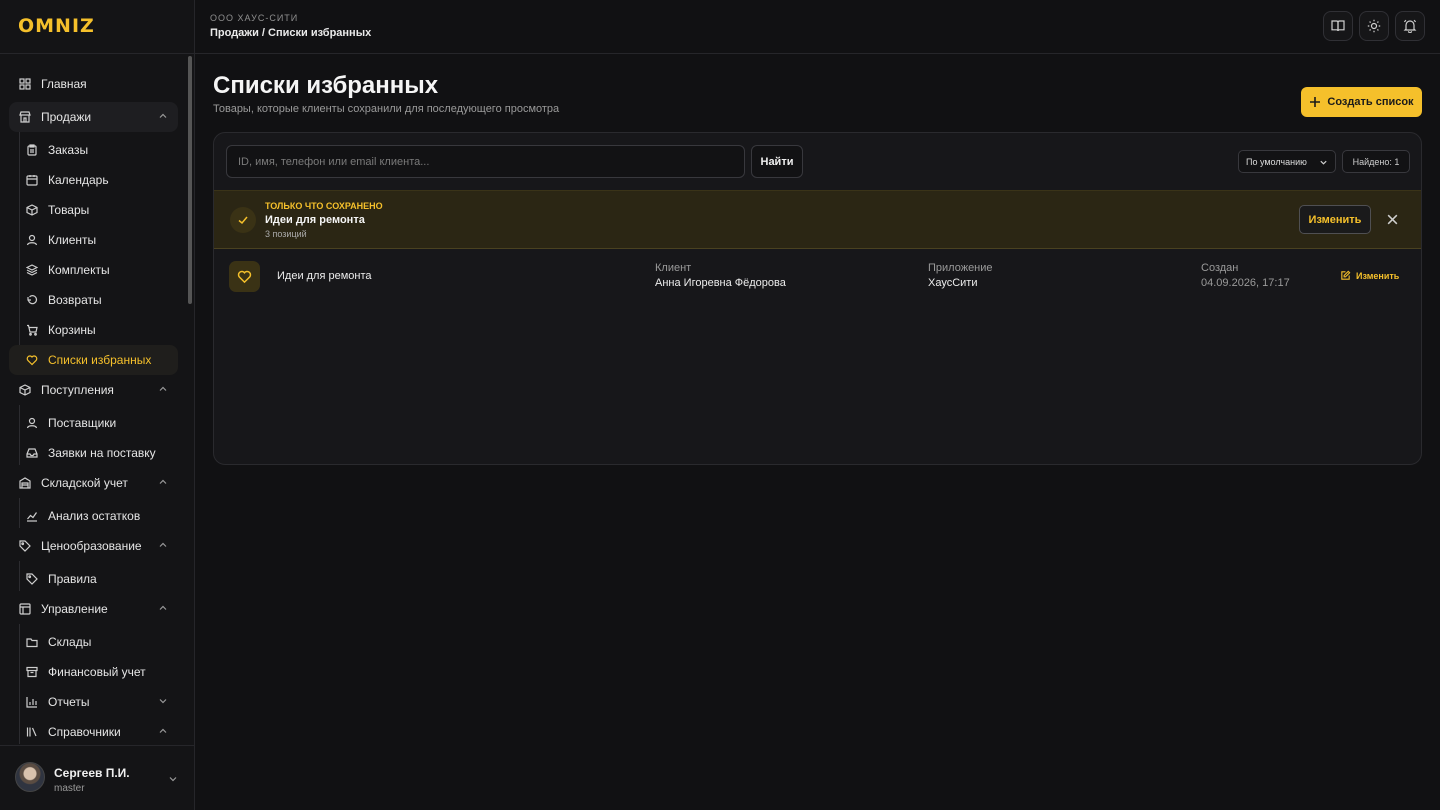 The image size is (1440, 810). What do you see at coordinates (70, 642) in the screenshot?
I see `sidebar-item-label: Склады` at bounding box center [70, 642].